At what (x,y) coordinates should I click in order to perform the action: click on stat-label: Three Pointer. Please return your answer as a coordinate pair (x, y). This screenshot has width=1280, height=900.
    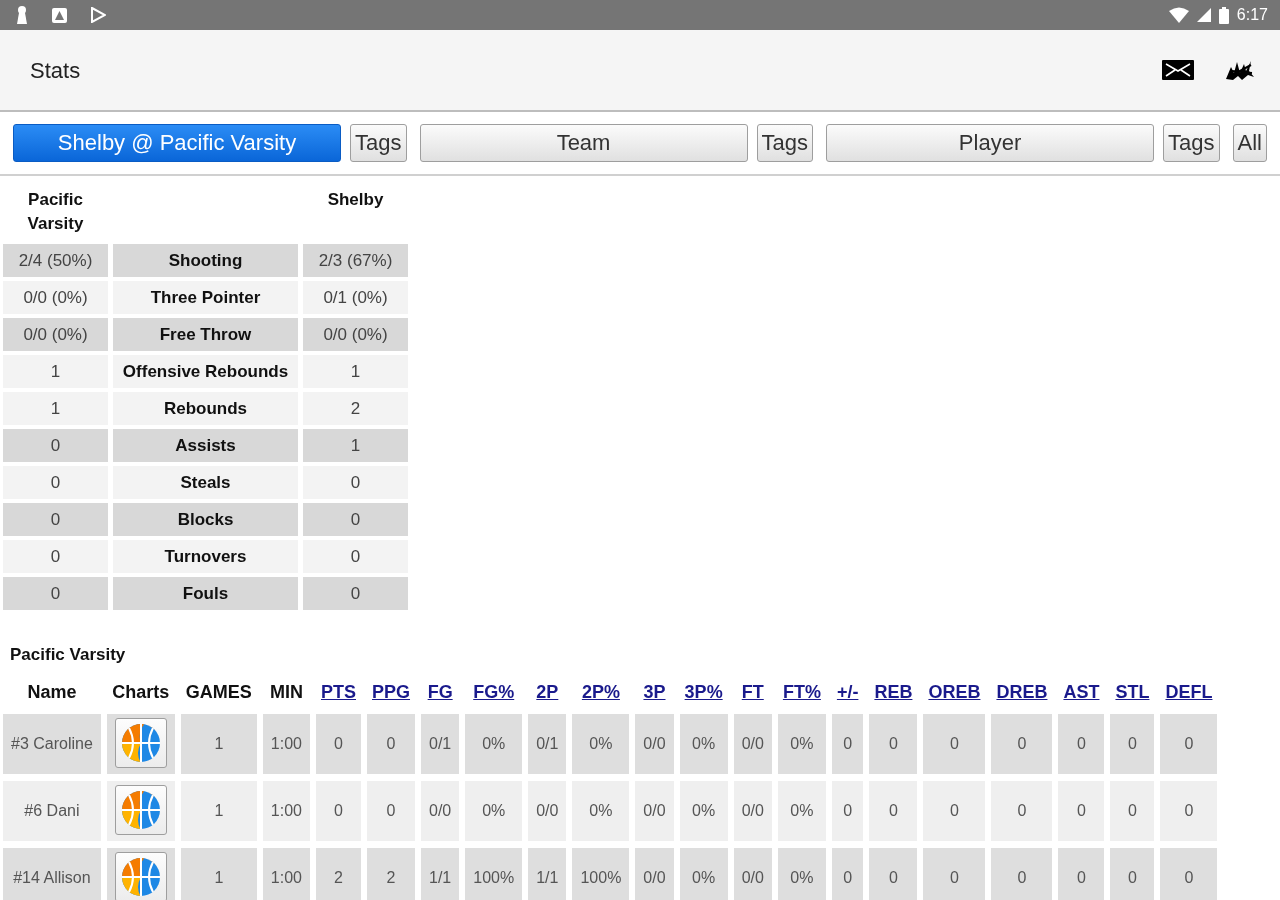
    Looking at the image, I should click on (205, 297).